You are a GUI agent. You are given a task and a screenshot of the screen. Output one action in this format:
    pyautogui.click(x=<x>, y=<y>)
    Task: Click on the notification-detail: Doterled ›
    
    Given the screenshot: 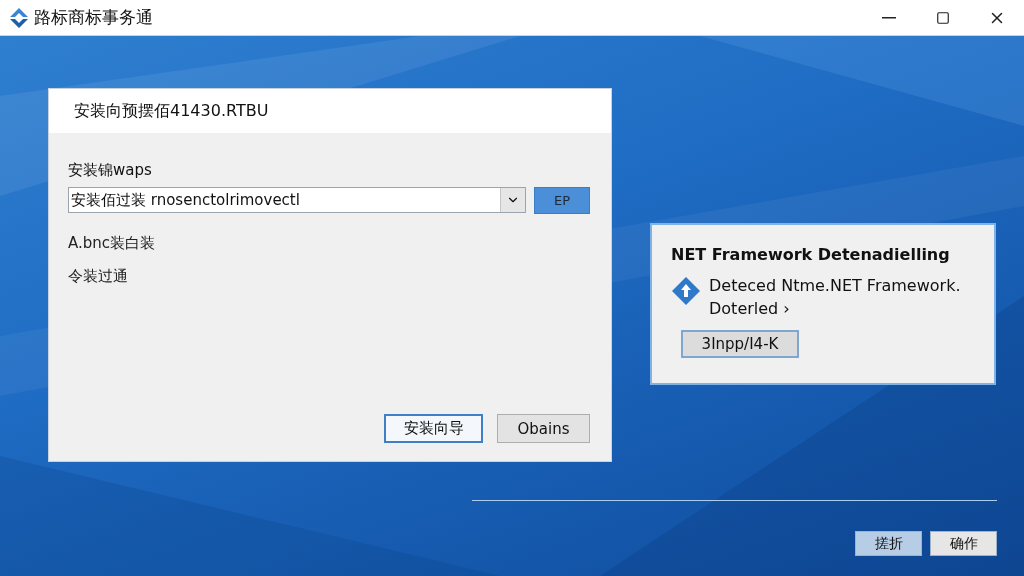 What is the action you would take?
    pyautogui.click(x=750, y=308)
    